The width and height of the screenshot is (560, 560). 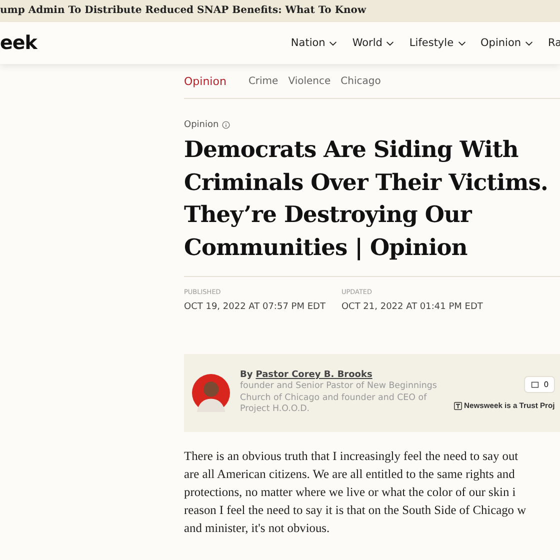 What do you see at coordinates (507, 43) in the screenshot?
I see `nav-item: Opinion` at bounding box center [507, 43].